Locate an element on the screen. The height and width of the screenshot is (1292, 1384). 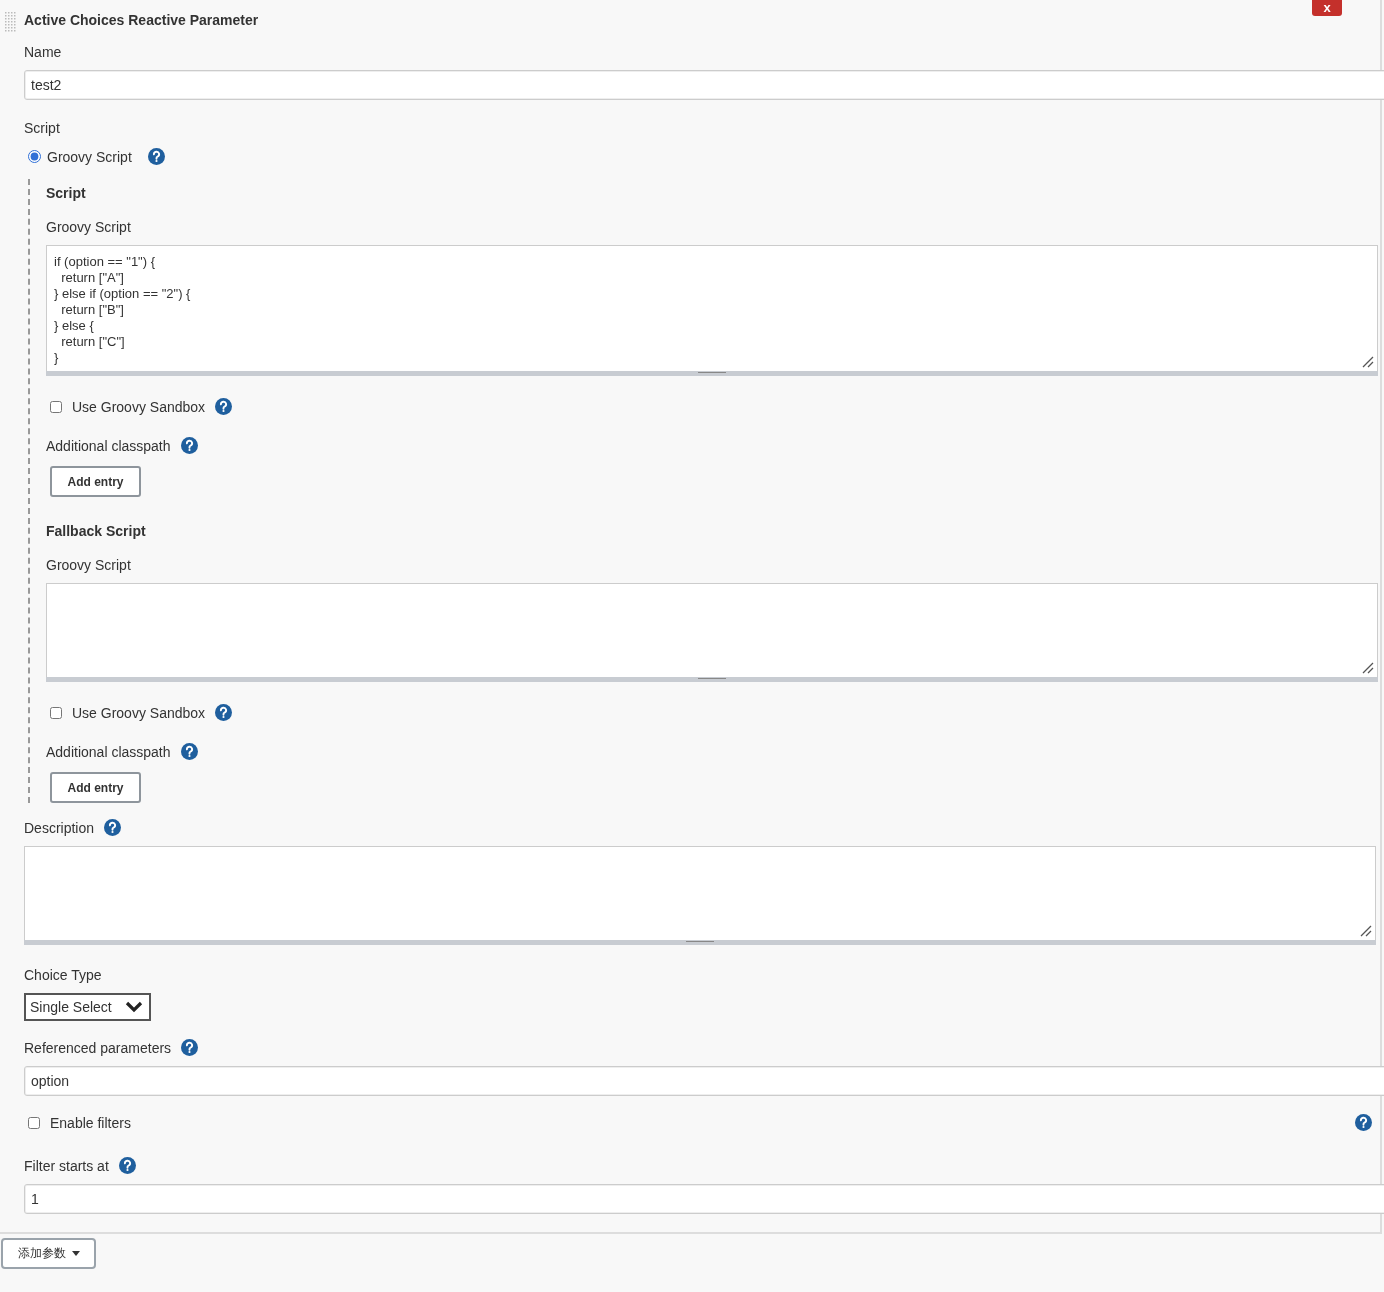
choice-type-dropdown: Single Select is located at coordinates (87, 1007).